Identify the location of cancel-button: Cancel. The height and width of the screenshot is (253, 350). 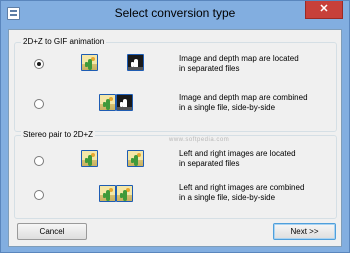
(52, 231).